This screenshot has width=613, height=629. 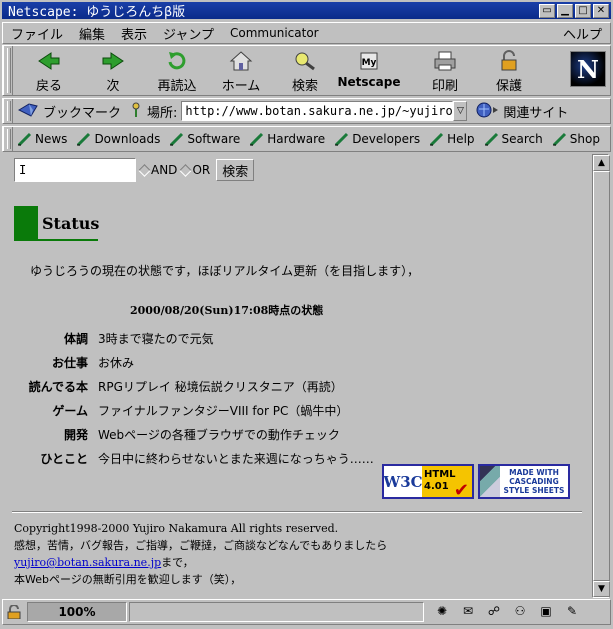 I want to click on menu-bar: ファイル 編集 表示 ジャンプ Communicator ヘルプ, so click(x=306, y=33).